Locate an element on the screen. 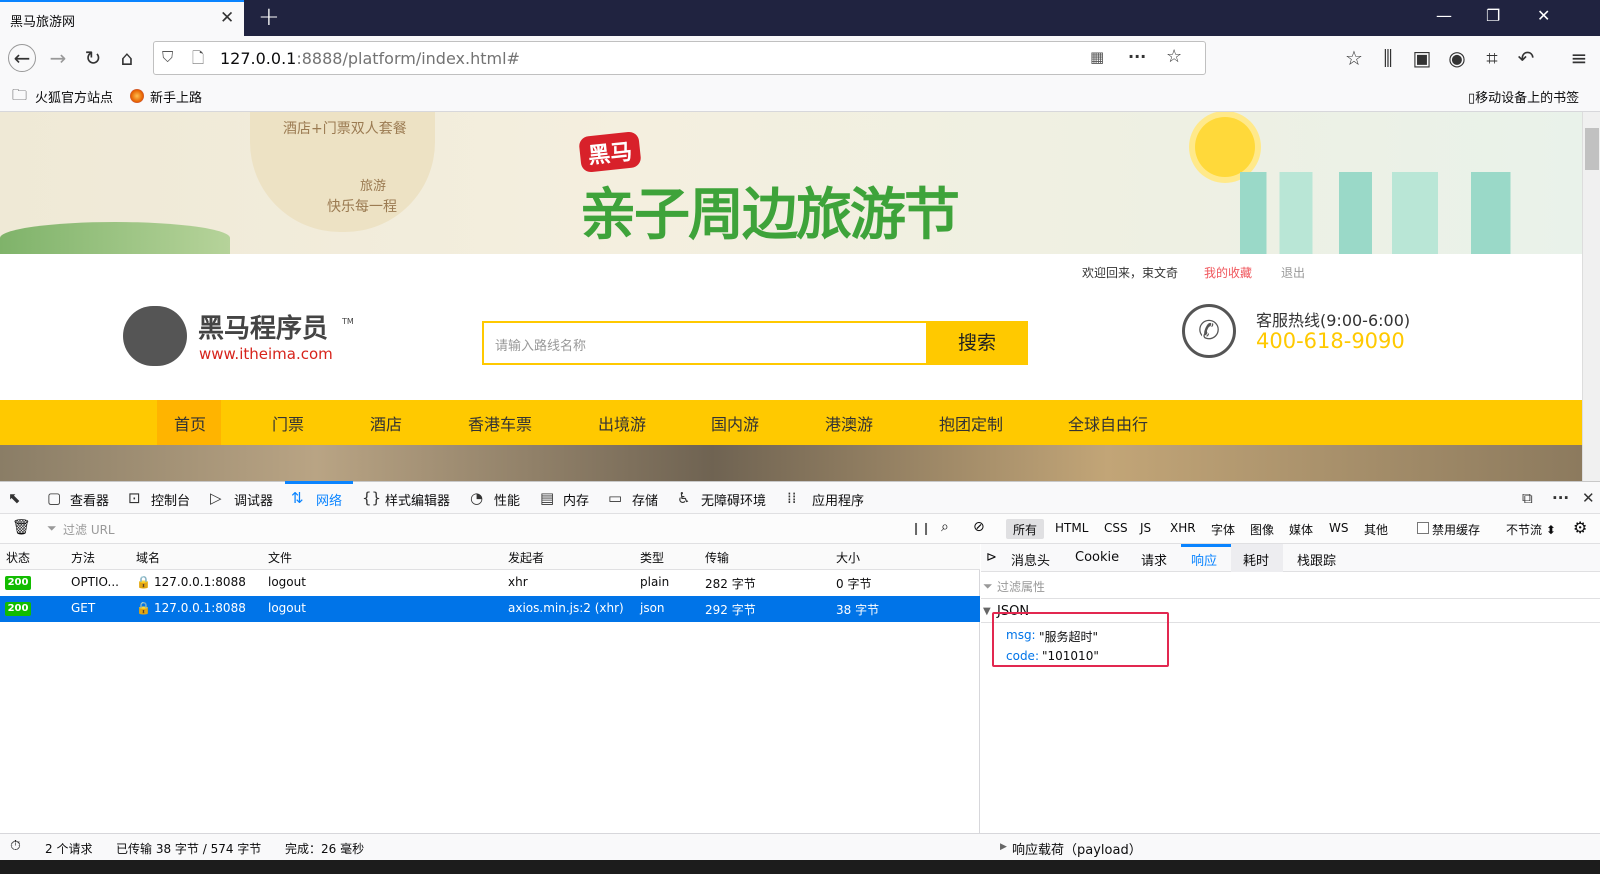 Image resolution: width=1600 pixels, height=874 pixels. home-icon: ⌂ is located at coordinates (127, 58).